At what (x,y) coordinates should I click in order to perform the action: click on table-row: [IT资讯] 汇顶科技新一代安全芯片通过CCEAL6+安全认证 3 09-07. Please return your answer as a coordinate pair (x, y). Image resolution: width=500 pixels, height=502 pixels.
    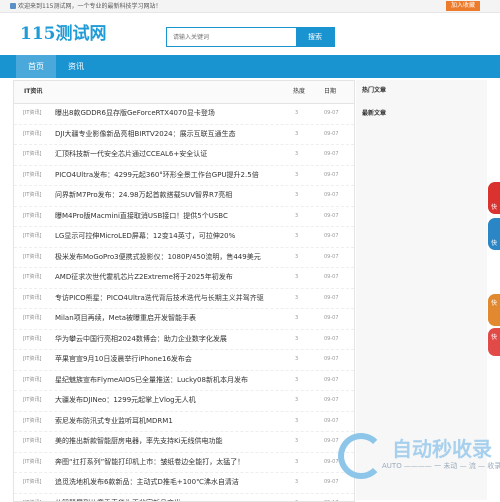
    Looking at the image, I should click on (184, 155).